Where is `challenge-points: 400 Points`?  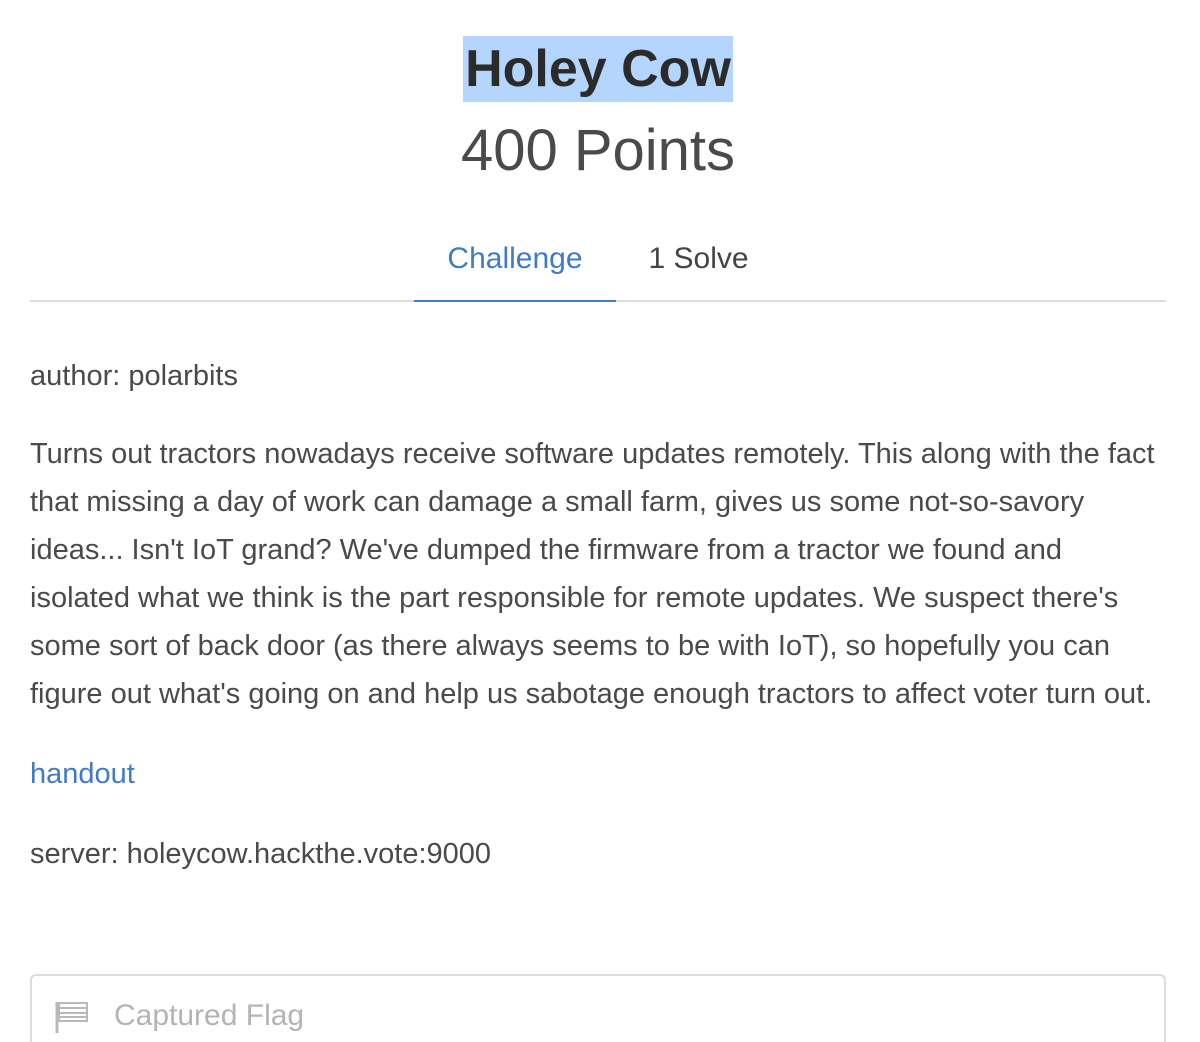 challenge-points: 400 Points is located at coordinates (598, 150).